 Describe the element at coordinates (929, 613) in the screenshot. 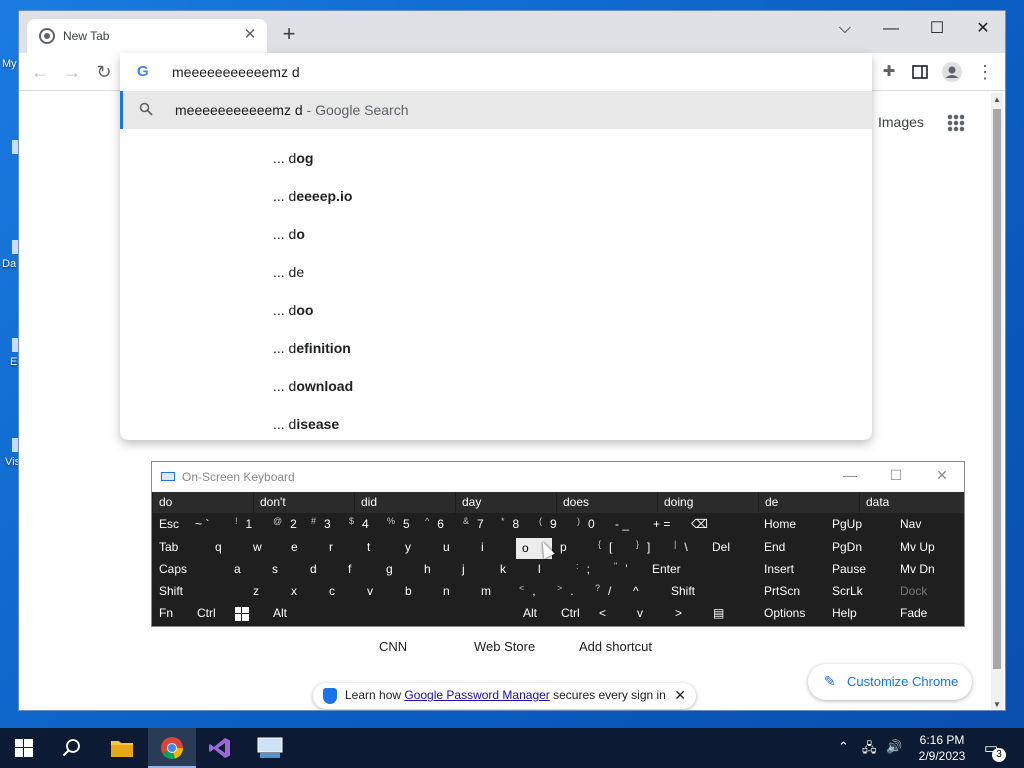

I see `key-fade: Fade` at that location.